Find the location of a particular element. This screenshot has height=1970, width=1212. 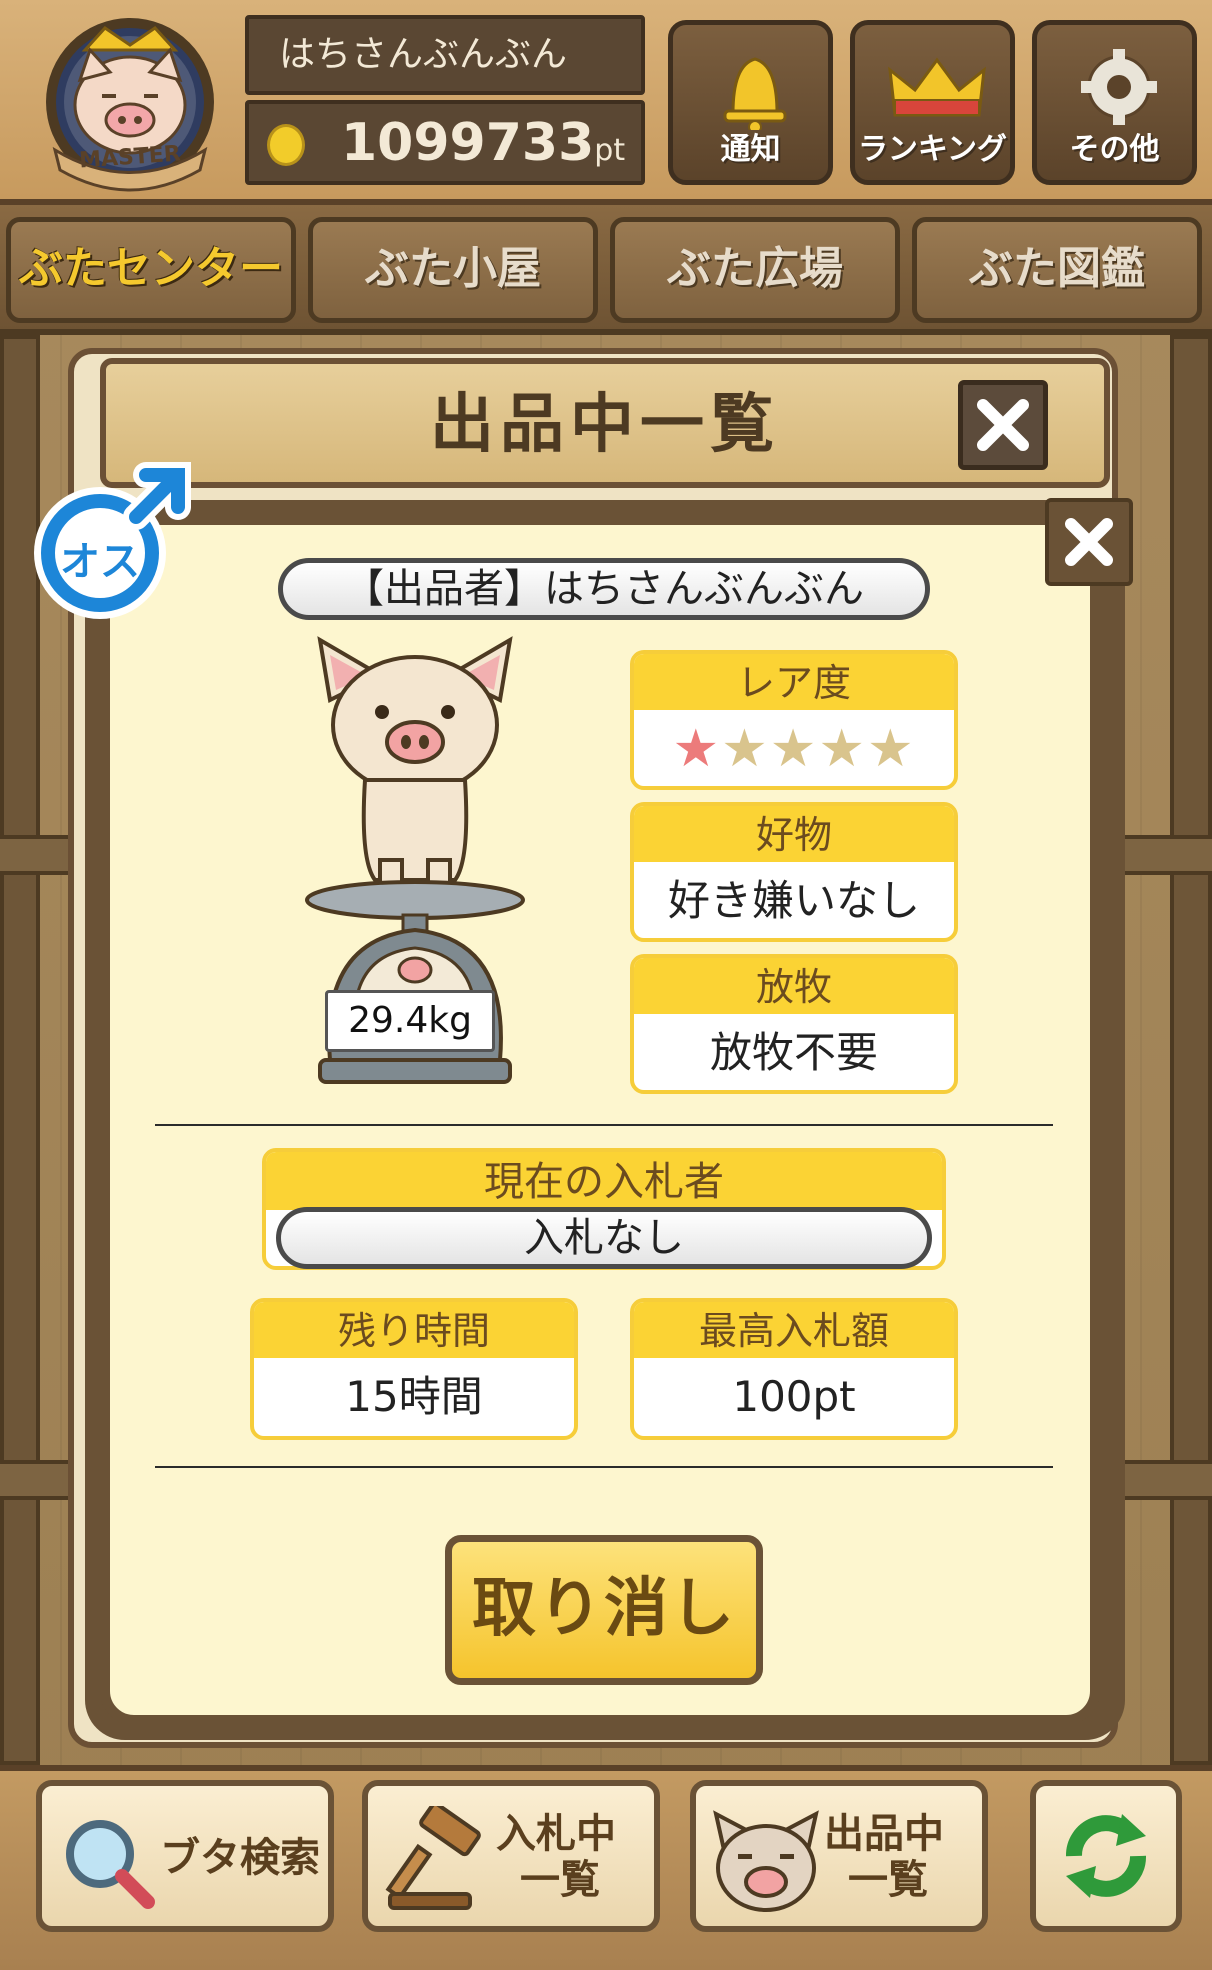

ranking-button: ランキング is located at coordinates (932, 102).